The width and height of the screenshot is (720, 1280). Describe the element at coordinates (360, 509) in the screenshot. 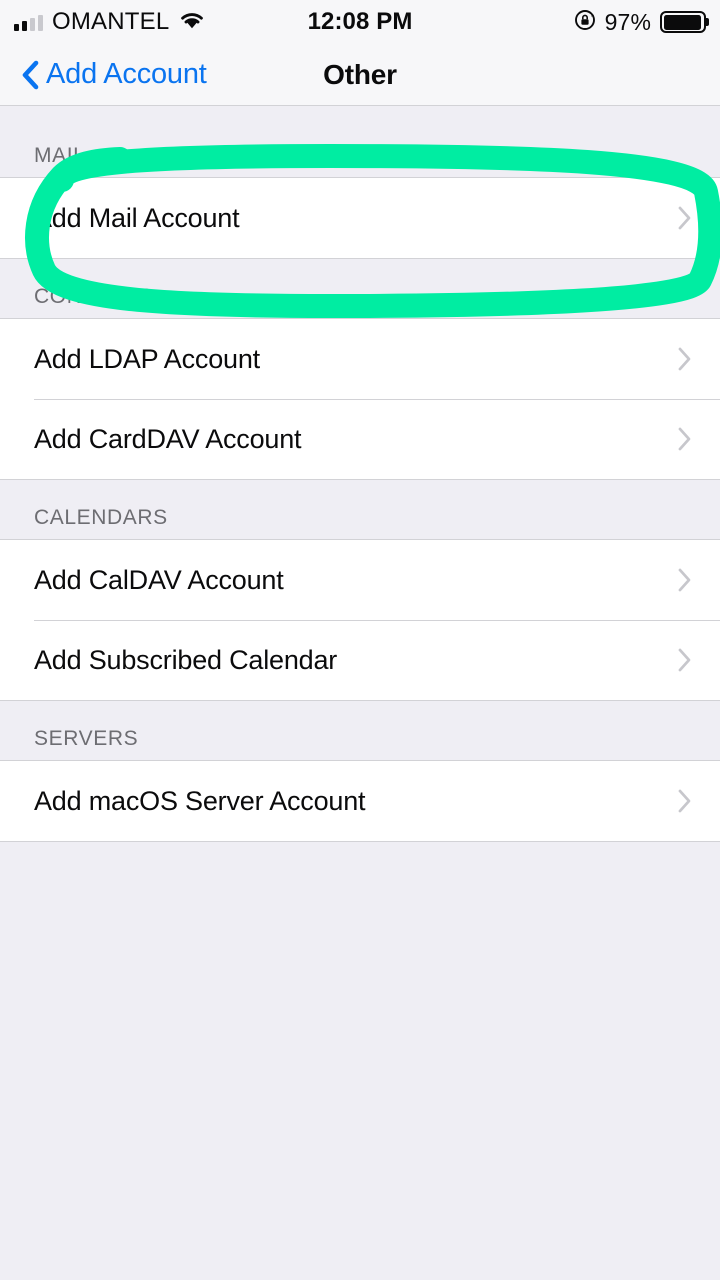

I see `section-header-calendars: CALENDARS` at that location.